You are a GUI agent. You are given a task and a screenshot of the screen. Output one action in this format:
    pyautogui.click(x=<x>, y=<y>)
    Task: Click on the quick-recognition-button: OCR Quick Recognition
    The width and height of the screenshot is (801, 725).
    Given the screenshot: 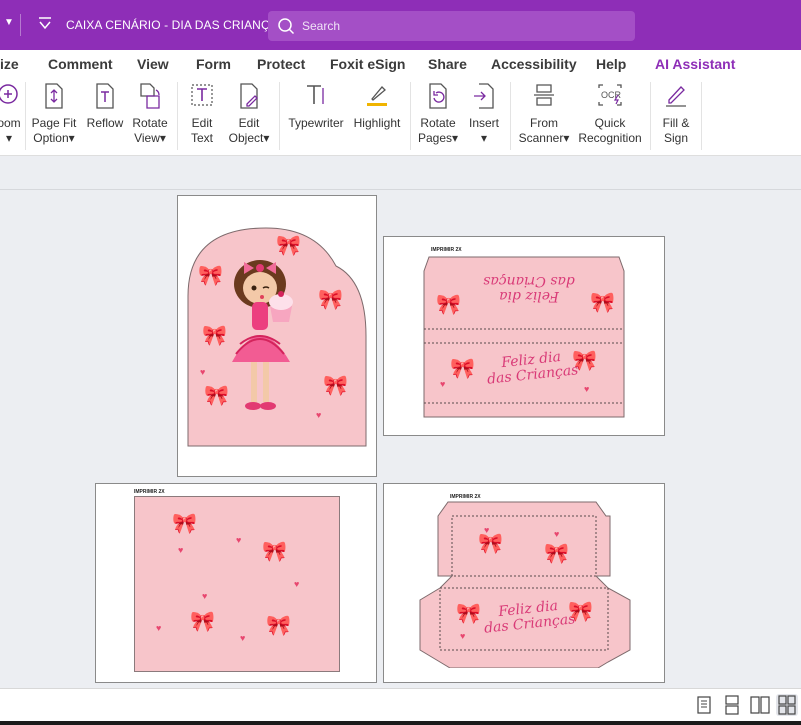 What is the action you would take?
    pyautogui.click(x=610, y=116)
    